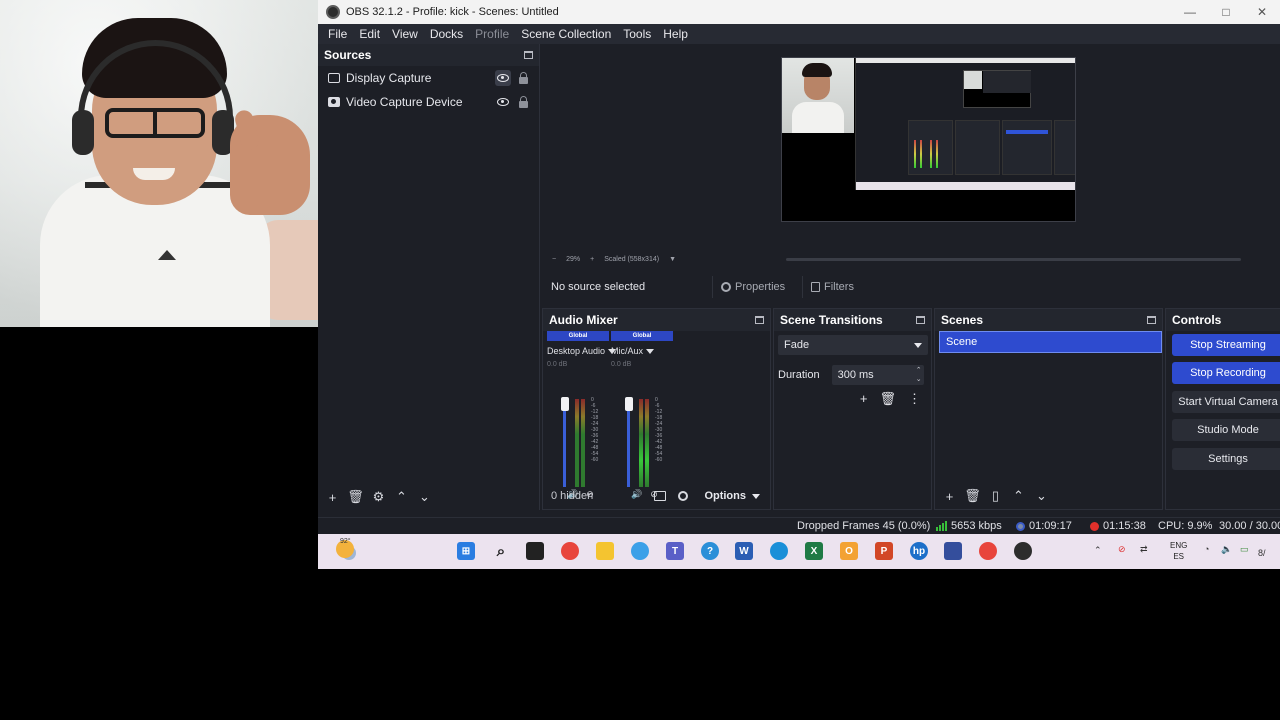 The width and height of the screenshot is (1280, 720). Describe the element at coordinates (592, 259) in the screenshot. I see `zoom-in-button: +` at that location.